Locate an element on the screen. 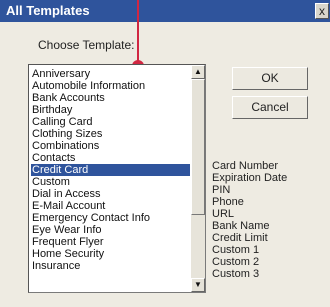 This screenshot has height=307, width=330. list-item: Home Security is located at coordinates (110, 254).